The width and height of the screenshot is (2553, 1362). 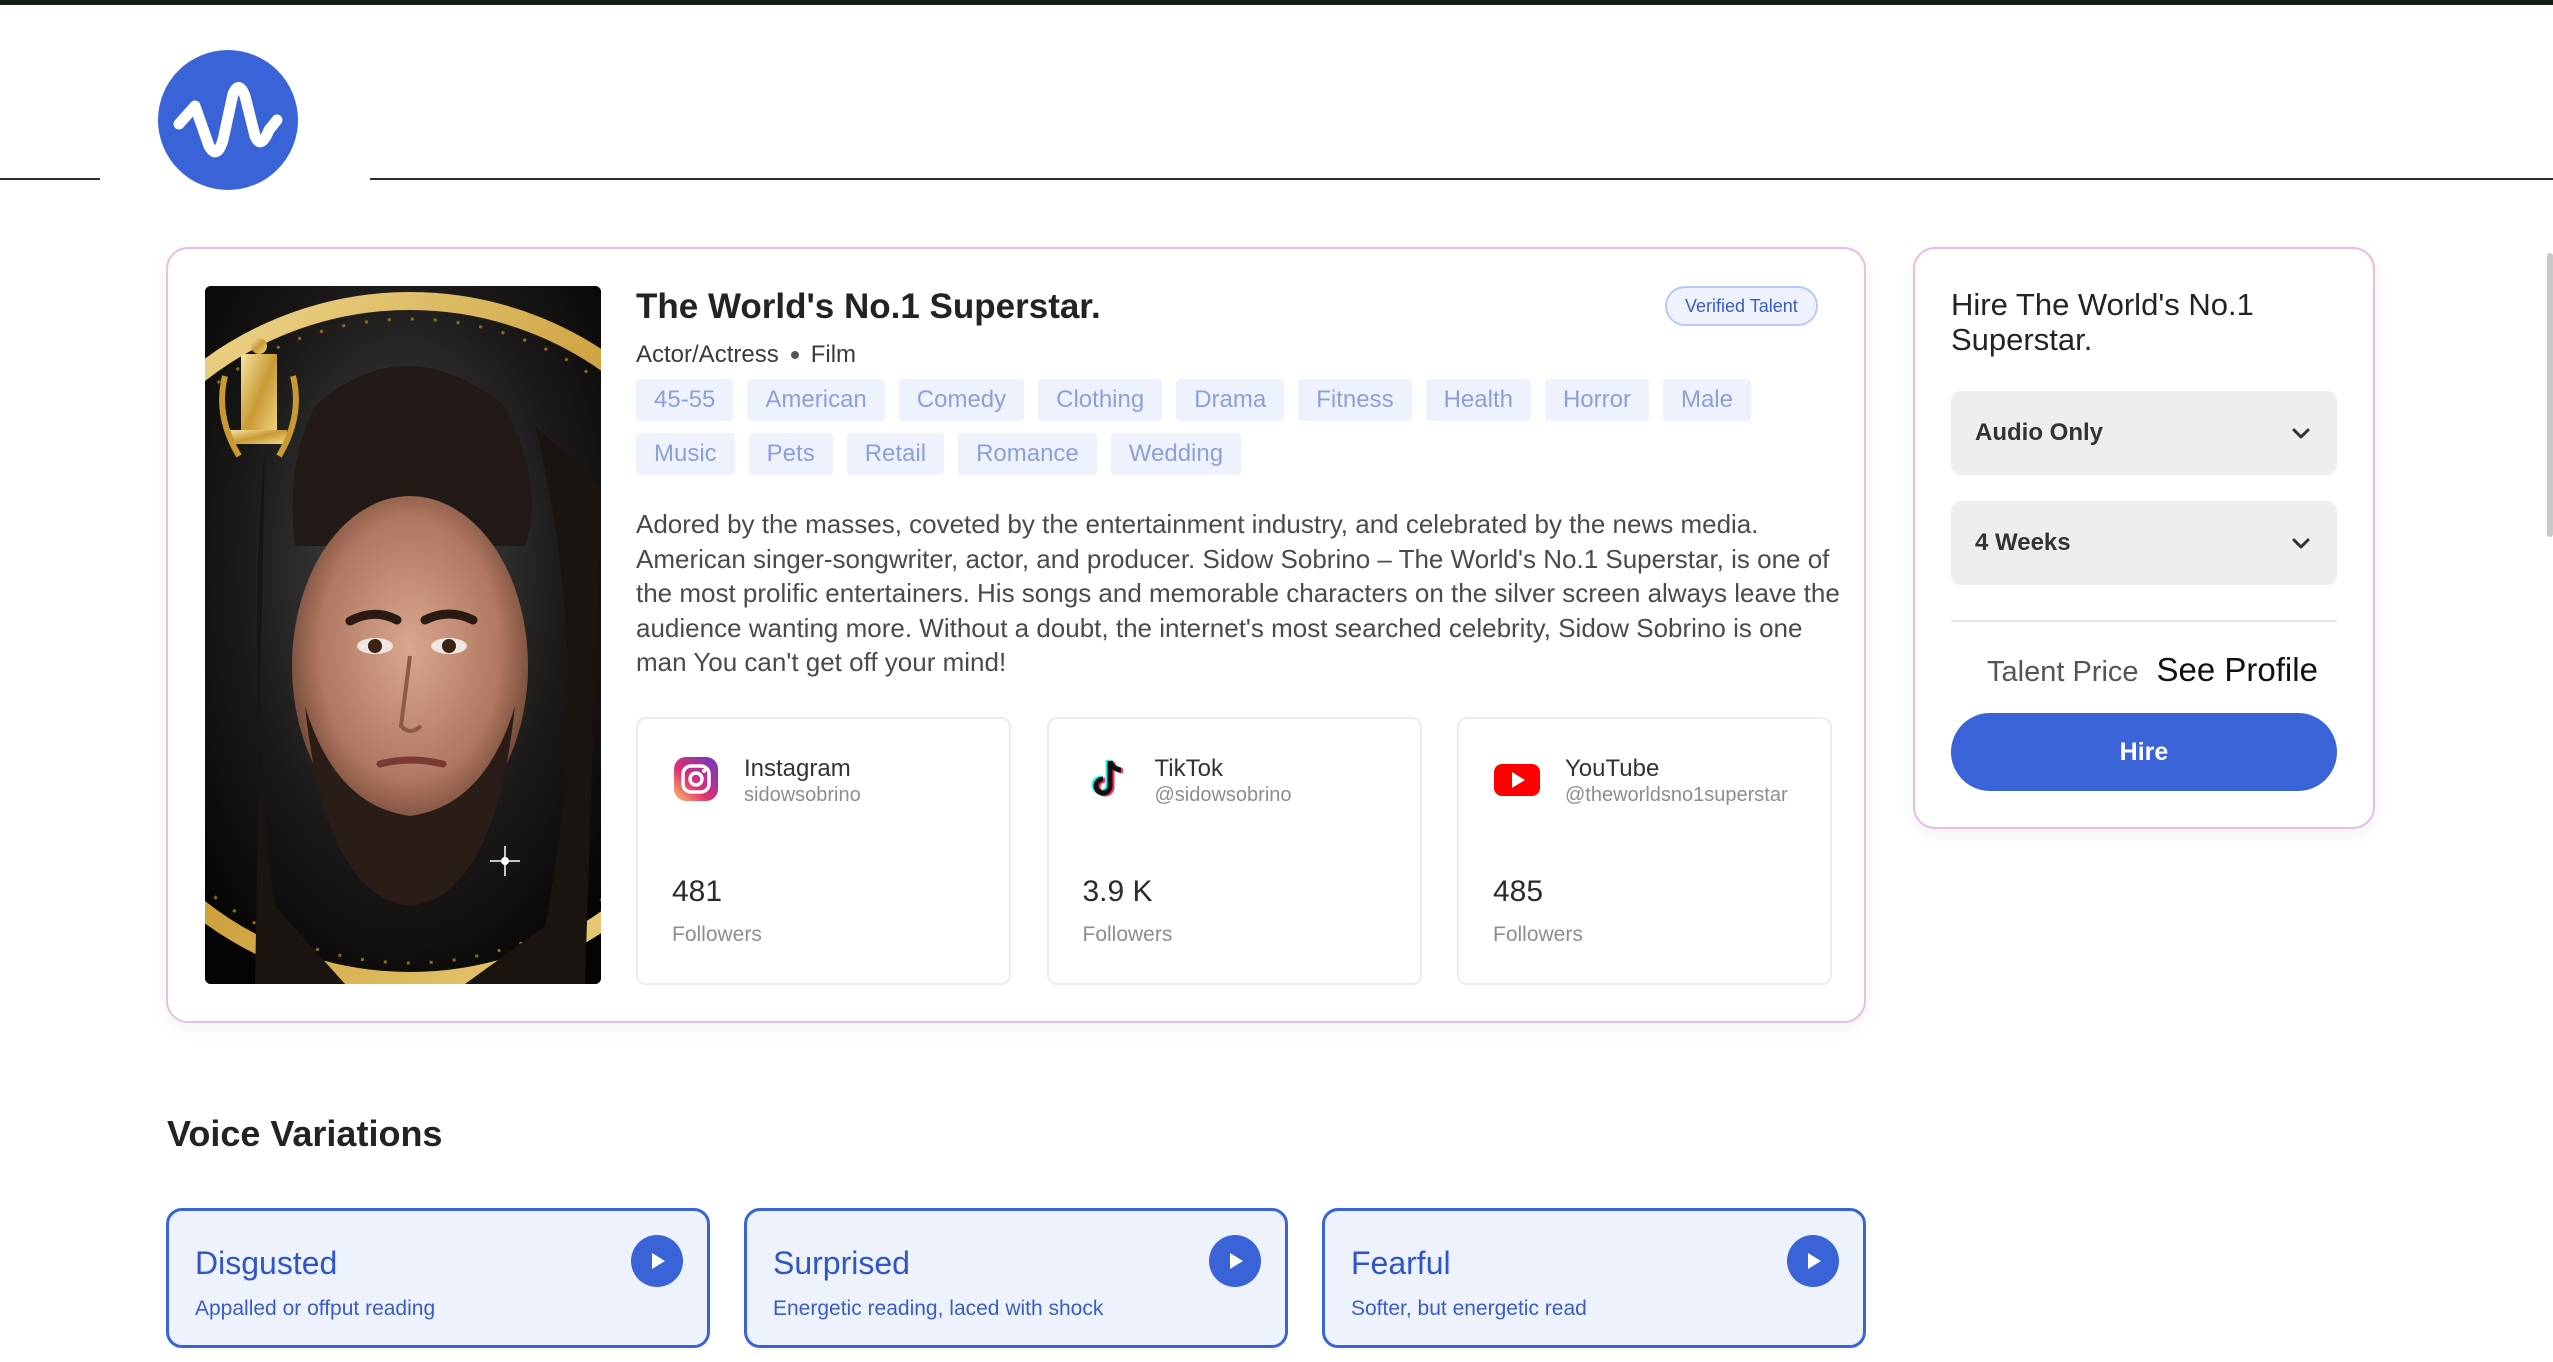 I want to click on hire-divider, so click(x=2144, y=621).